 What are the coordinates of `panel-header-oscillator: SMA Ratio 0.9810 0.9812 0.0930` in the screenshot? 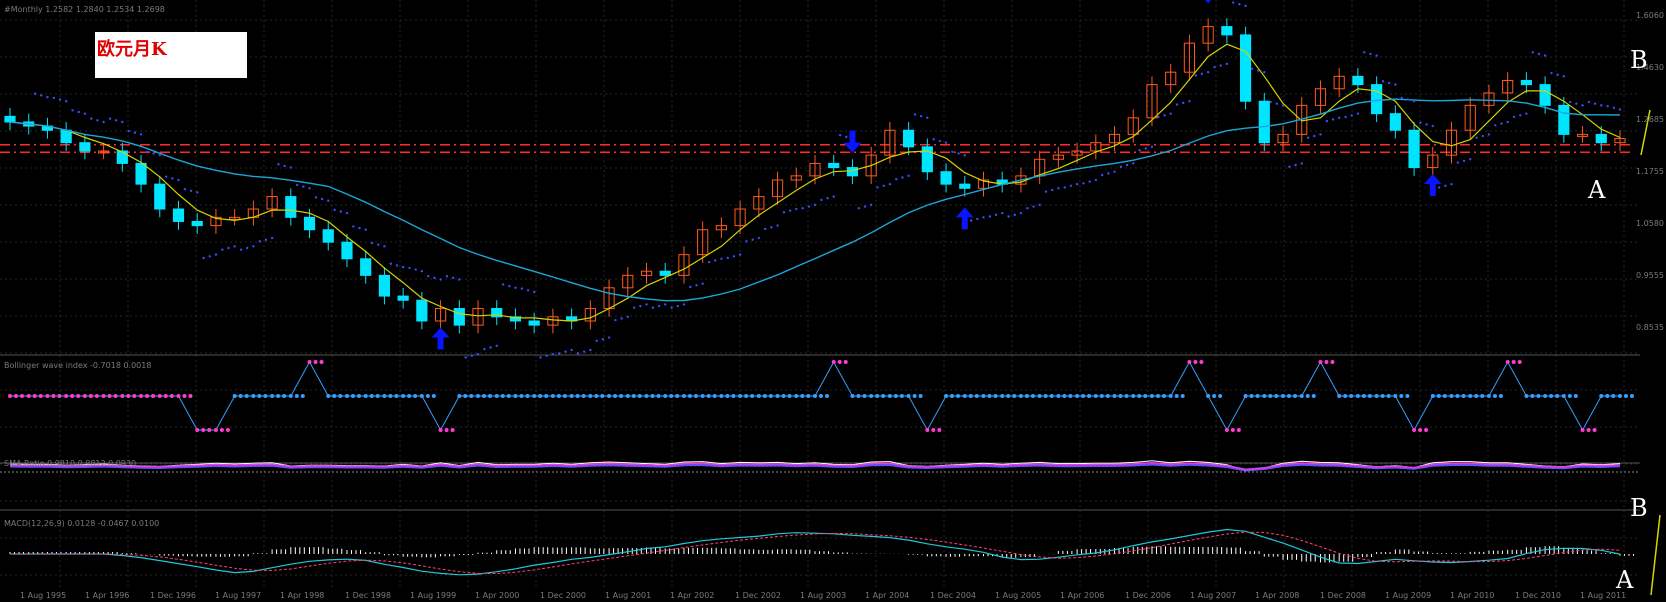 It's located at (70, 463).